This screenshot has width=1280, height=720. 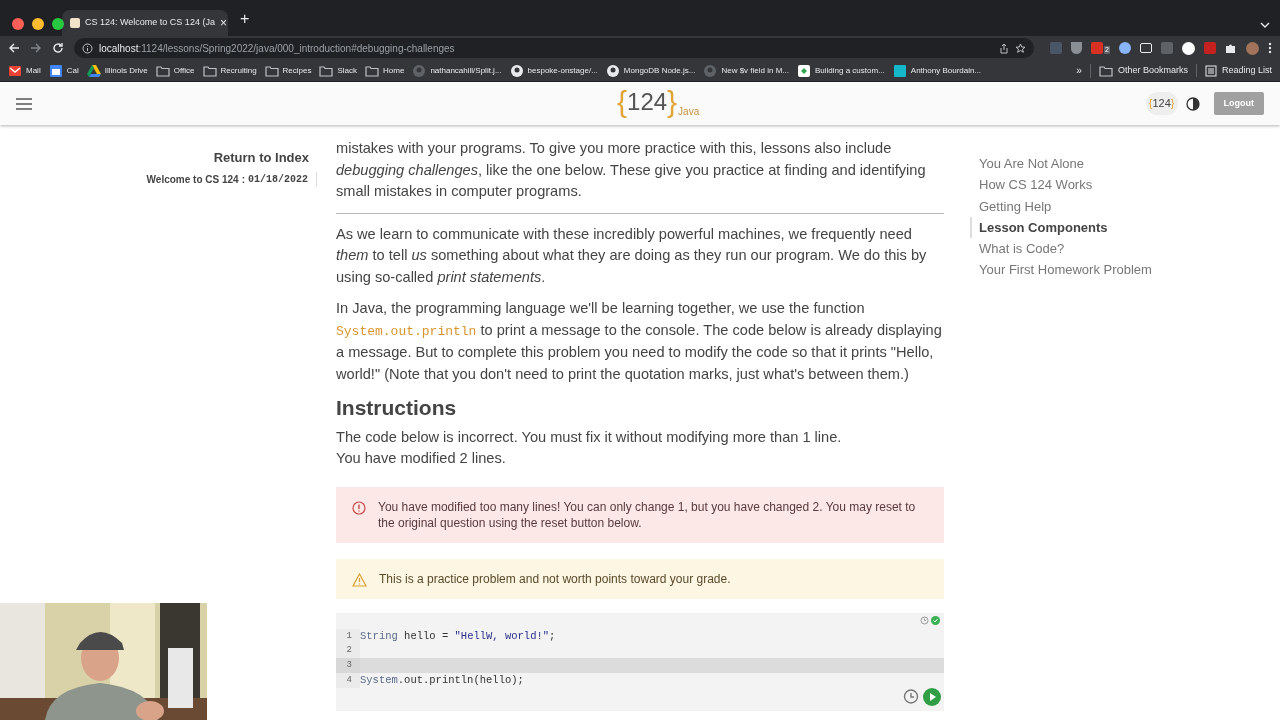 What do you see at coordinates (1061, 227) in the screenshot?
I see `toc-link: Lesson Components` at bounding box center [1061, 227].